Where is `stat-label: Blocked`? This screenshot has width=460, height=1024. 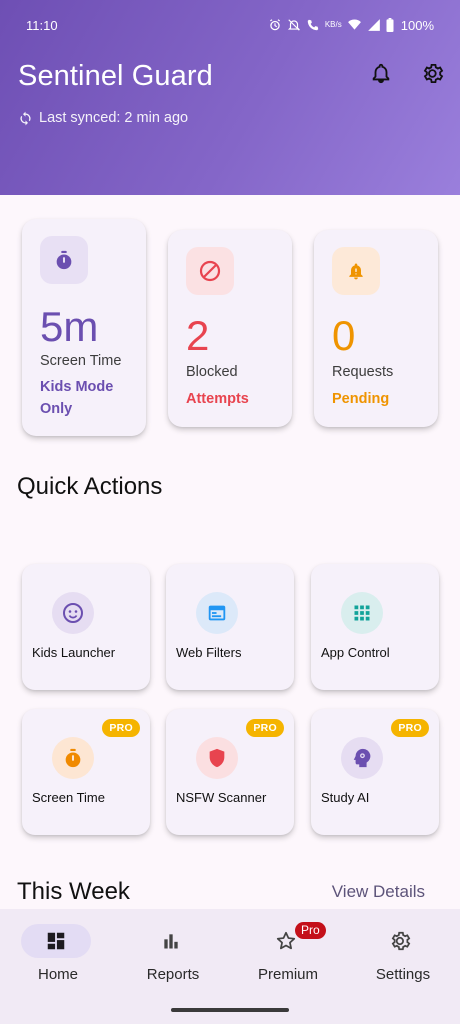 stat-label: Blocked is located at coordinates (212, 372).